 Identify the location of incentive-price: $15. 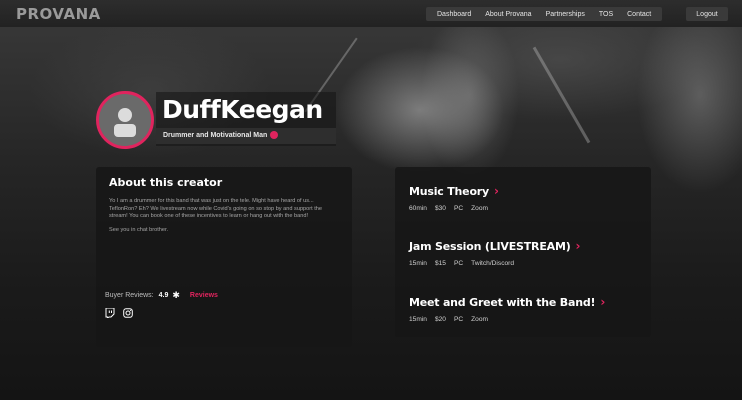
(440, 263).